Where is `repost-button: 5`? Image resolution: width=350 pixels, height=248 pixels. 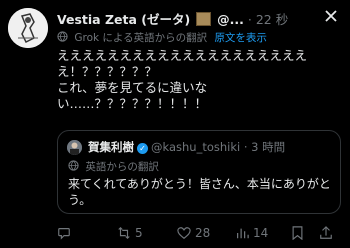 repost-button: 5 is located at coordinates (130, 233).